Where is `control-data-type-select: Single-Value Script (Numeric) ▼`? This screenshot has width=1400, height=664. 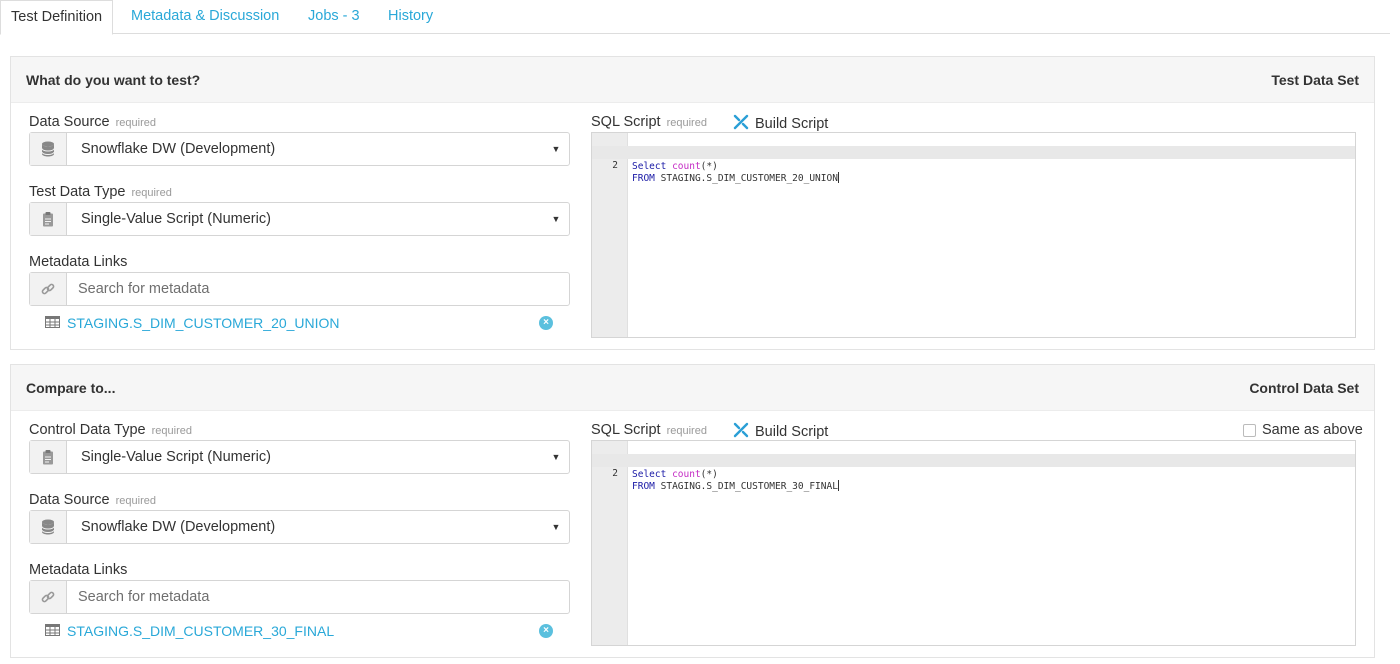
control-data-type-select: Single-Value Script (Numeric) ▼ is located at coordinates (299, 457).